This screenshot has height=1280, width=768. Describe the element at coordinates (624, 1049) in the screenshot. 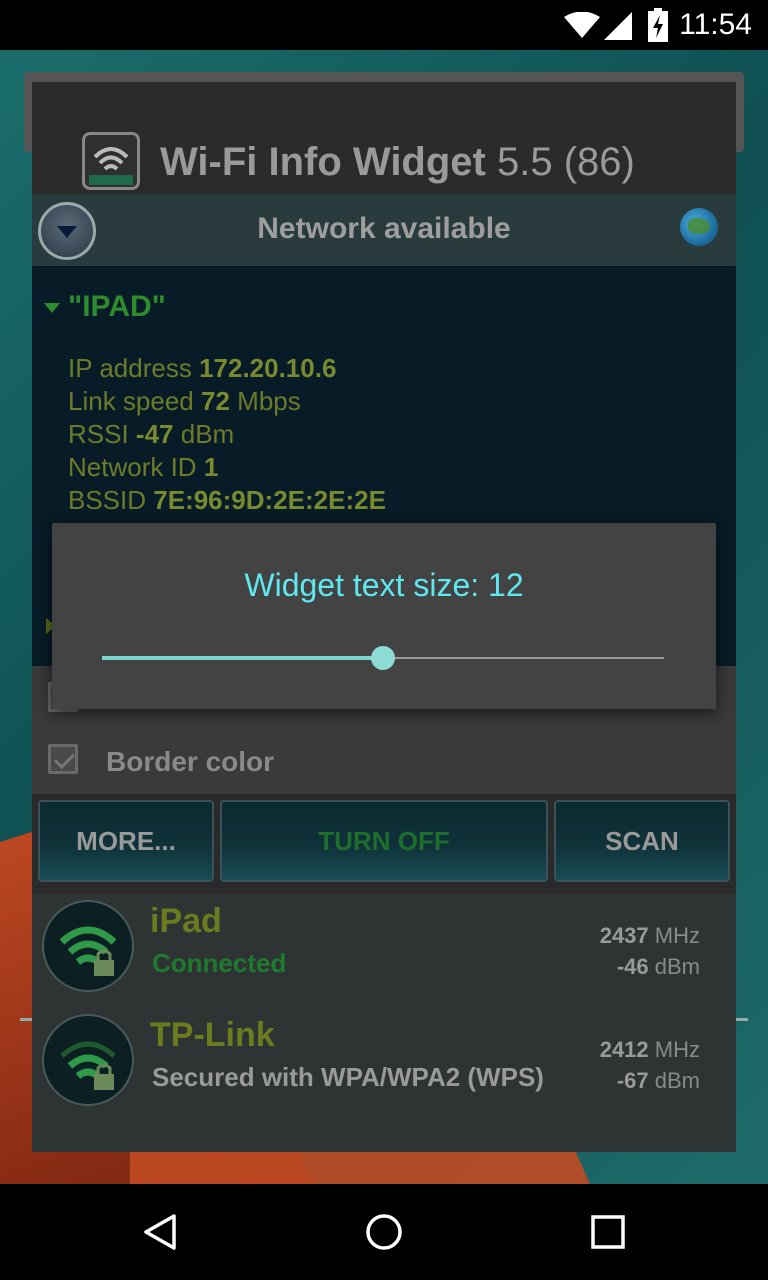

I see `frequency-value: 2412` at that location.